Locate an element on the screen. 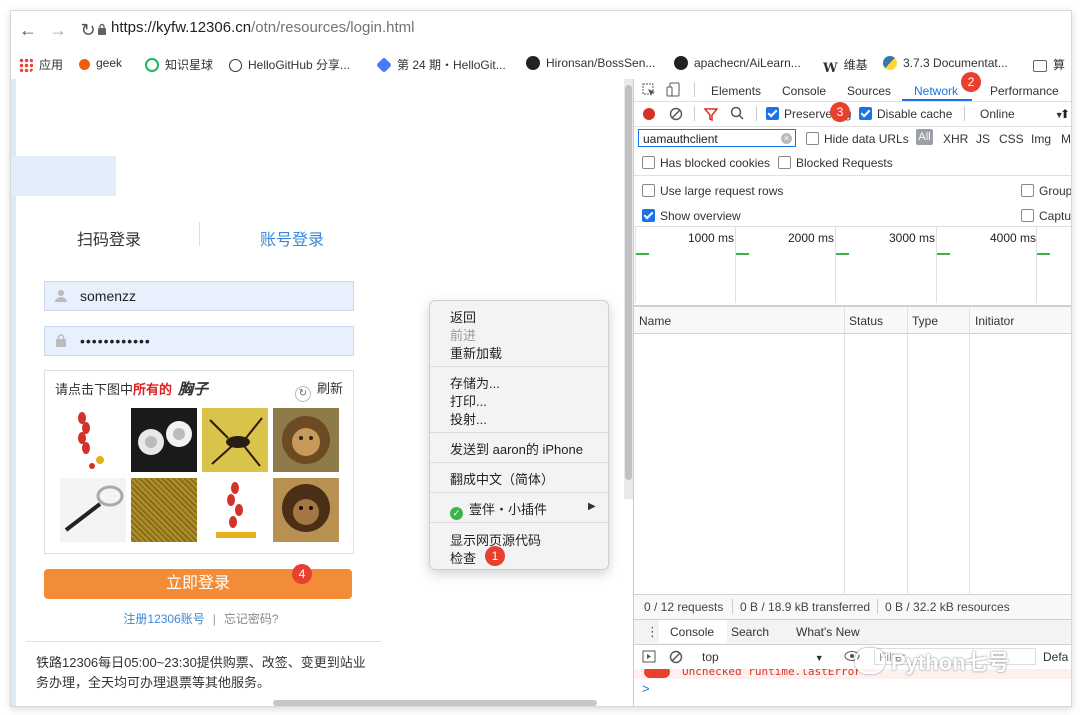  menu-translate: 翻成中文（简体） is located at coordinates (502, 478).